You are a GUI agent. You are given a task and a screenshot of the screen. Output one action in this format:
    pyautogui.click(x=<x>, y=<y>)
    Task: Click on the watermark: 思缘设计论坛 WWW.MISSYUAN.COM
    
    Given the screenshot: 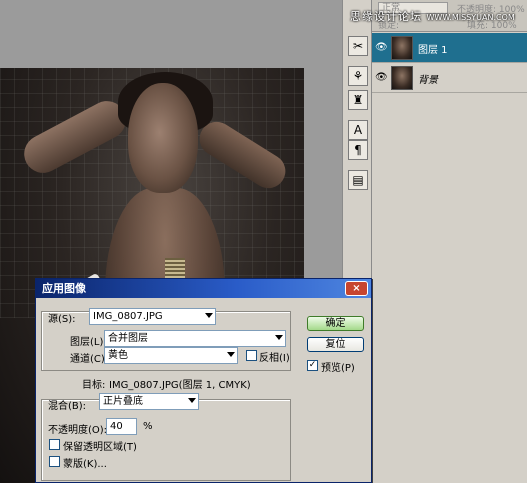 What is the action you would take?
    pyautogui.click(x=432, y=16)
    